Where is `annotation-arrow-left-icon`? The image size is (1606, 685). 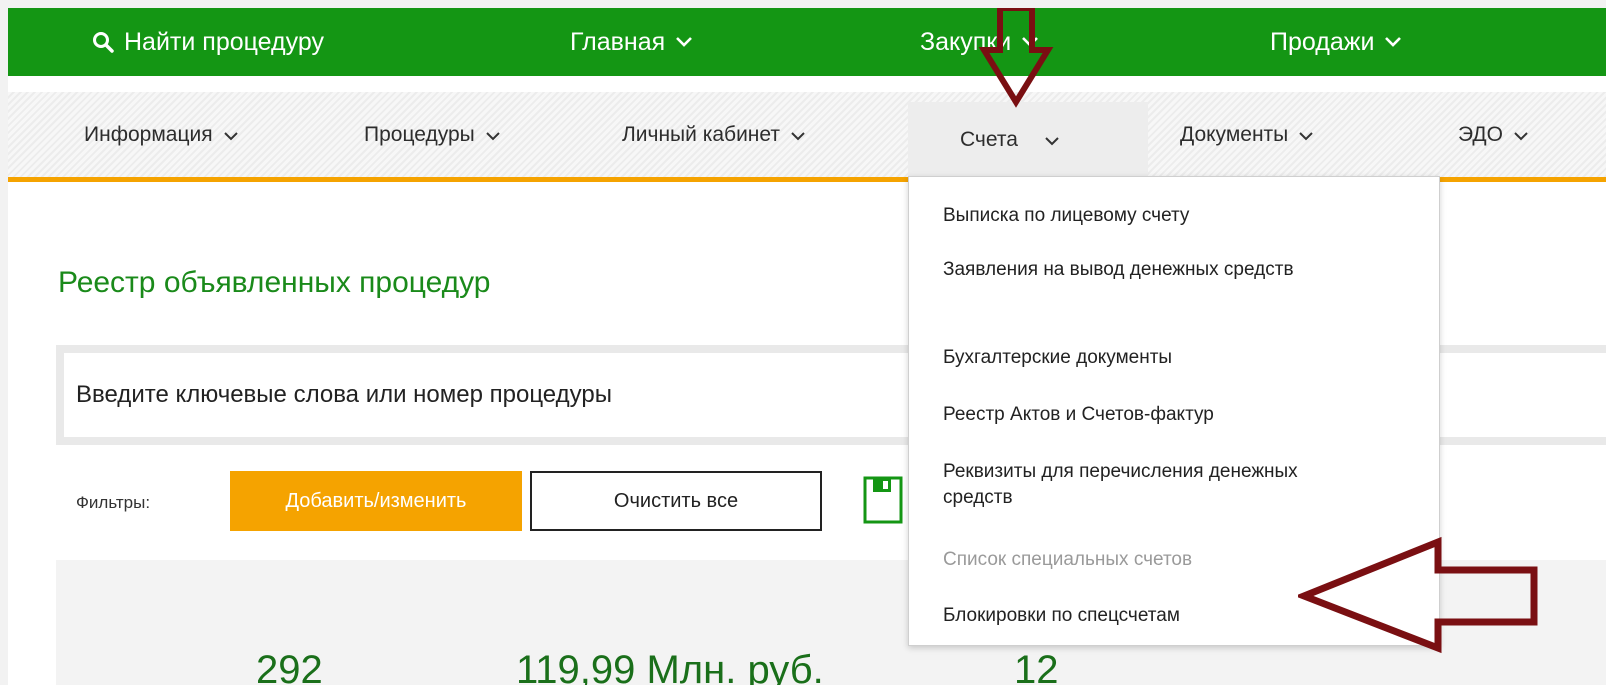
annotation-arrow-left-icon is located at coordinates (1418, 595).